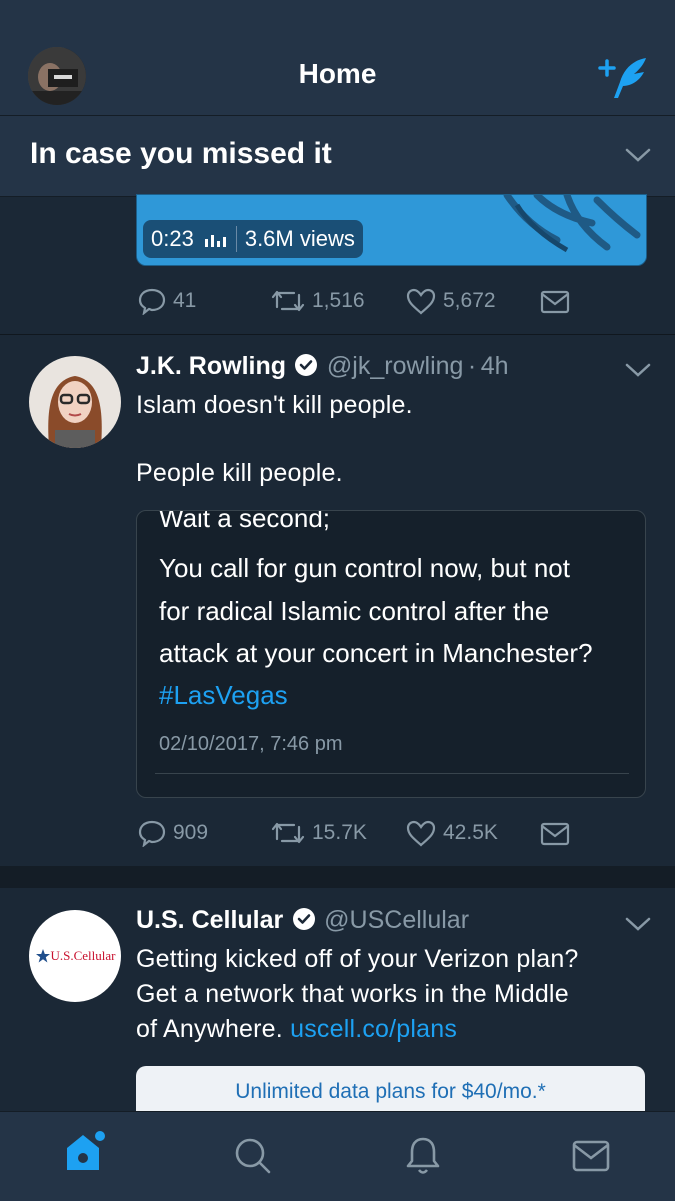 Image resolution: width=675 pixels, height=1201 pixels. What do you see at coordinates (373, 1029) in the screenshot?
I see `tweet-link: uscell.co/plans` at bounding box center [373, 1029].